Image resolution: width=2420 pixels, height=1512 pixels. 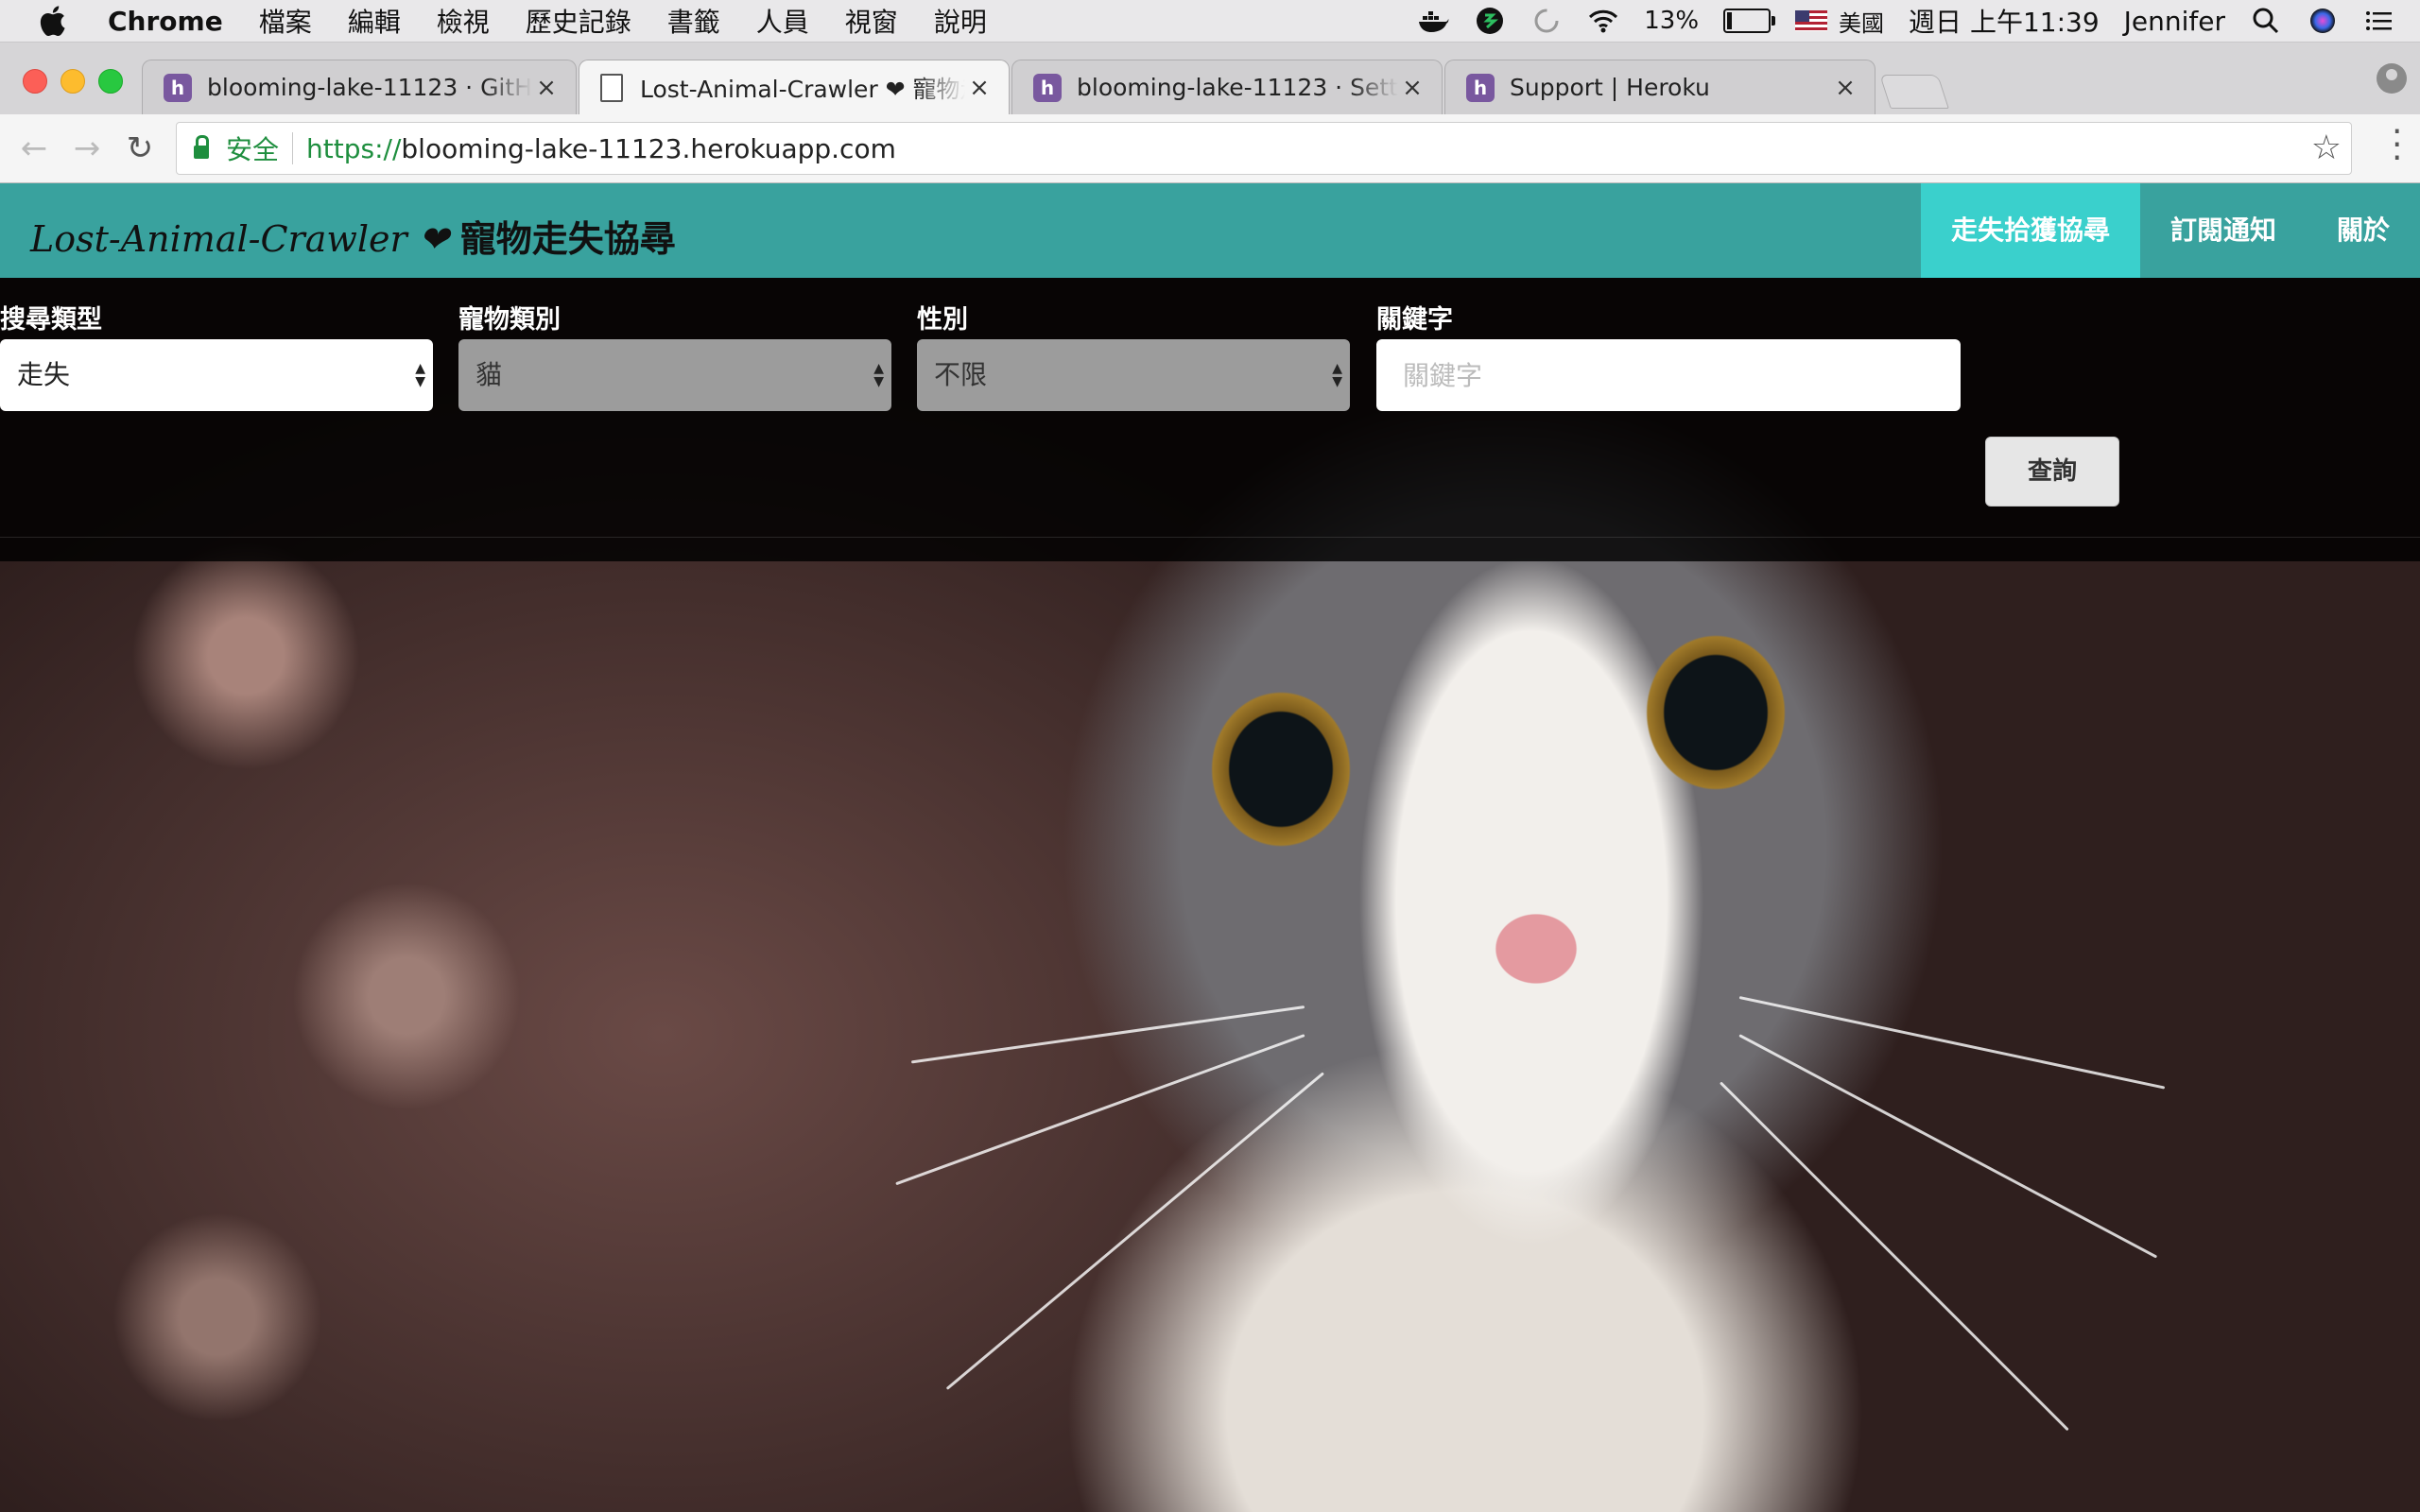 What do you see at coordinates (2326, 148) in the screenshot?
I see `bookmark-star-icon: ☆` at bounding box center [2326, 148].